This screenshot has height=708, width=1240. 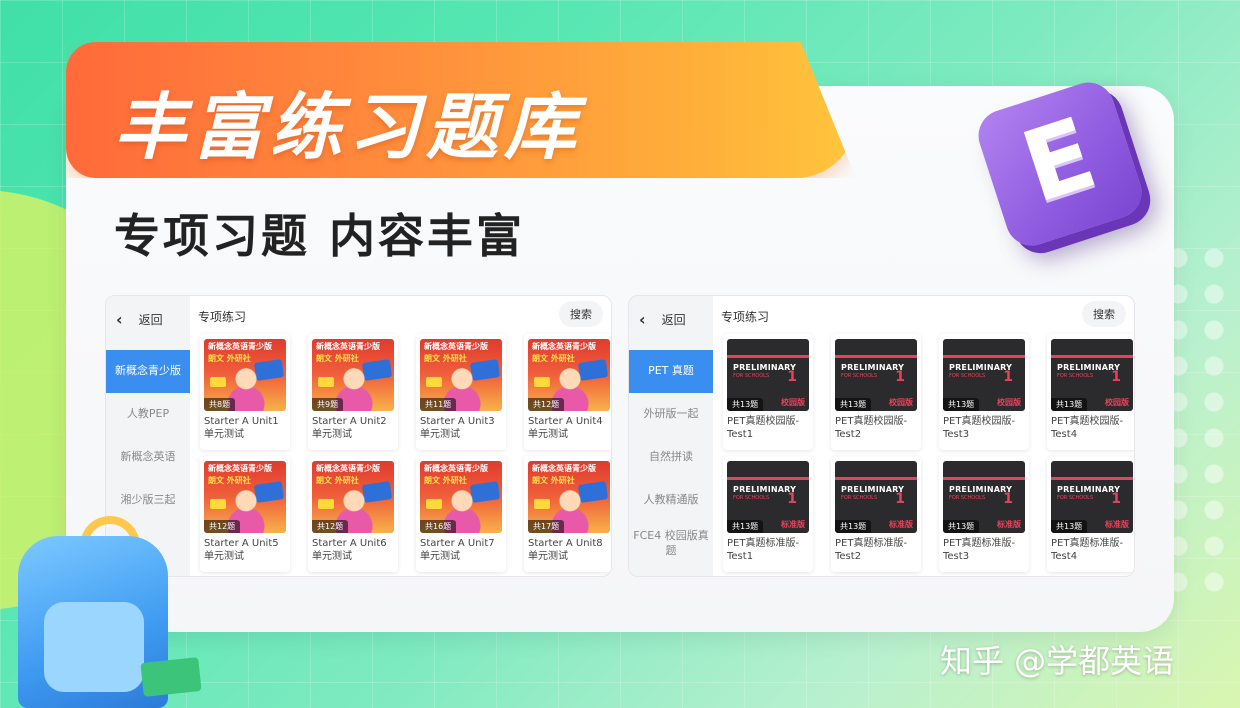 I want to click on backpack-illustration, so click(x=101, y=609).